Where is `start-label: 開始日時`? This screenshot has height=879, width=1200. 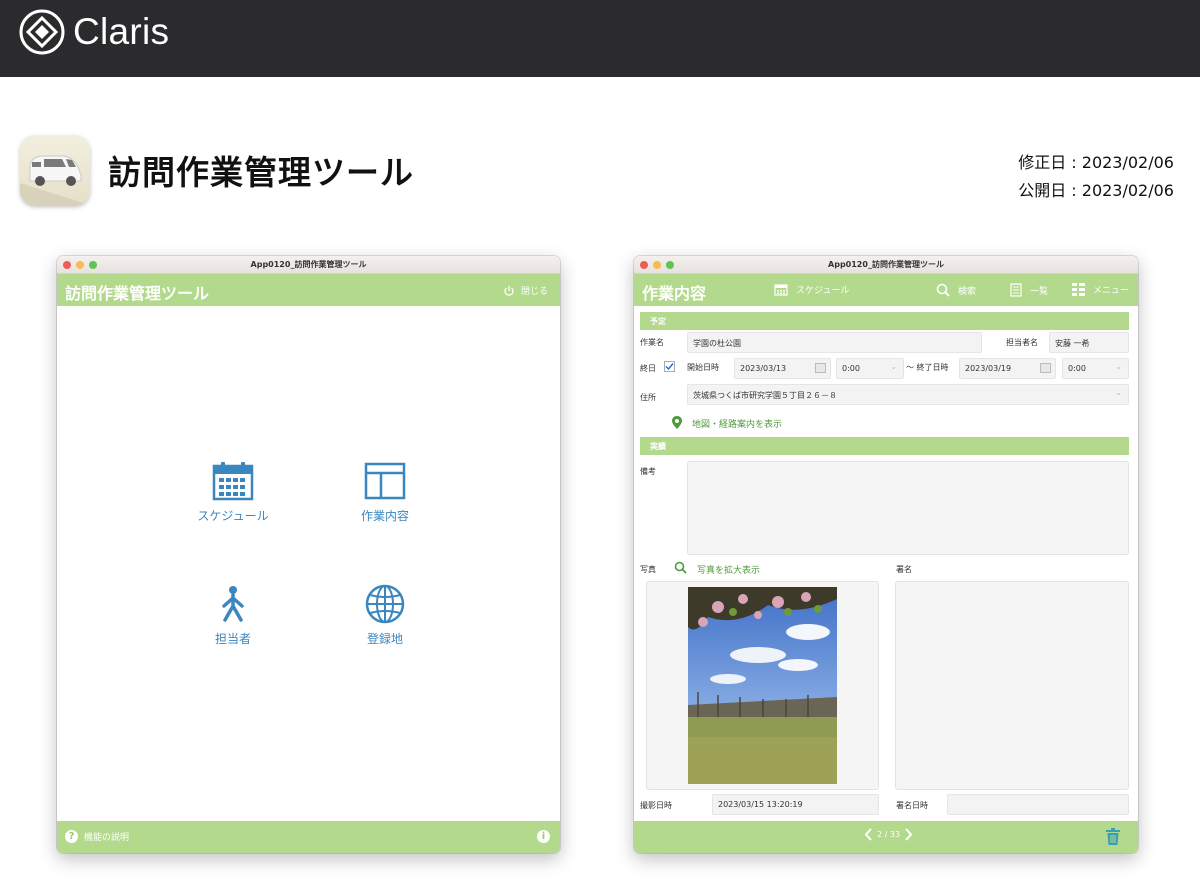 start-label: 開始日時 is located at coordinates (703, 367).